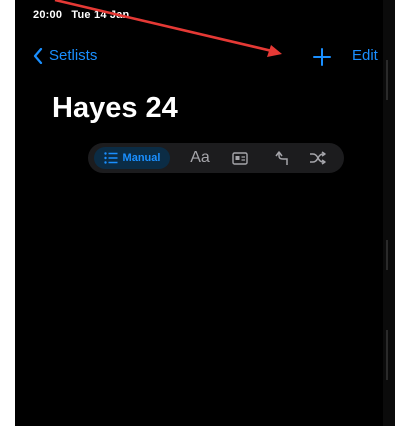  I want to click on back-button: Setlists, so click(65, 55).